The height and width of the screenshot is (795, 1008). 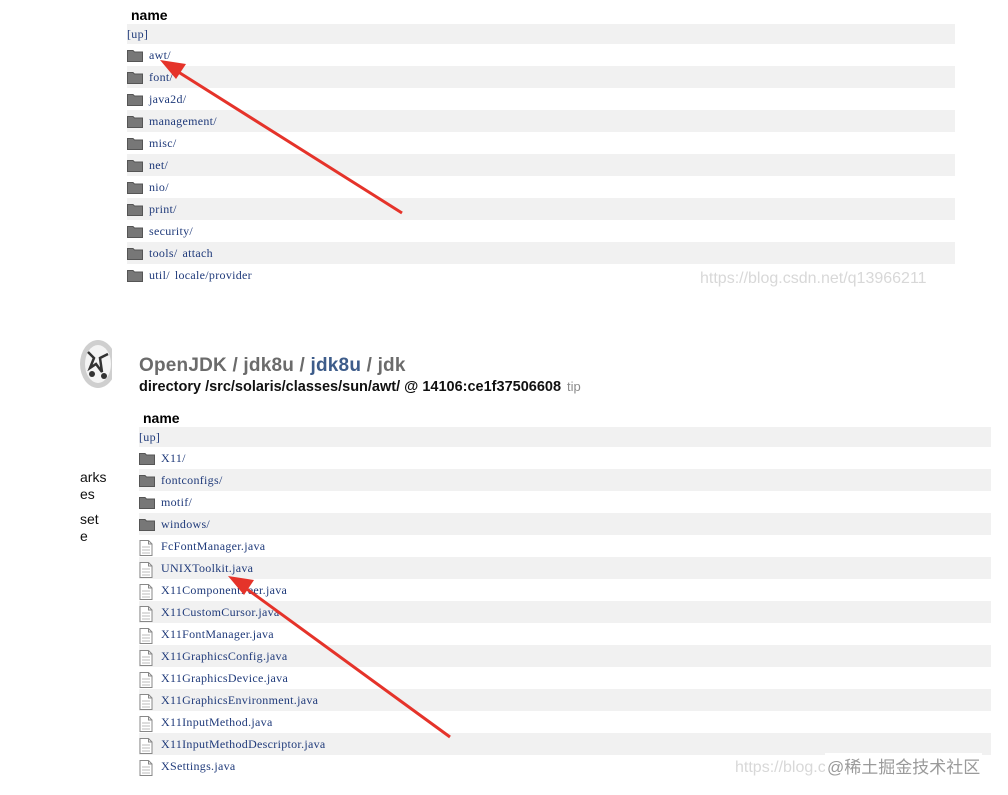 What do you see at coordinates (281, 137) in the screenshot?
I see `arrow-to-awt-folder` at bounding box center [281, 137].